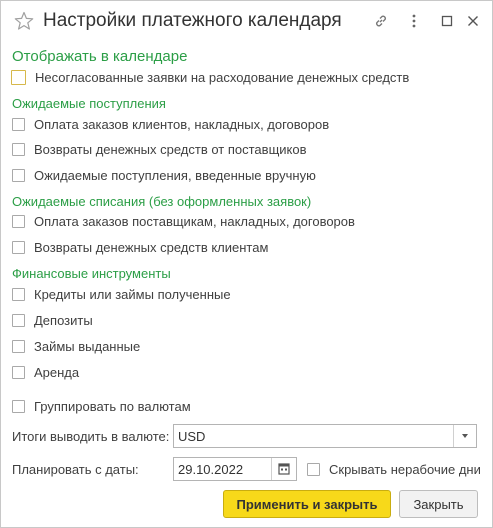 The height and width of the screenshot is (528, 493). Describe the element at coordinates (175, 175) in the screenshot. I see `checkbox-label: Ожидаемые поступления, введенные вручную` at that location.